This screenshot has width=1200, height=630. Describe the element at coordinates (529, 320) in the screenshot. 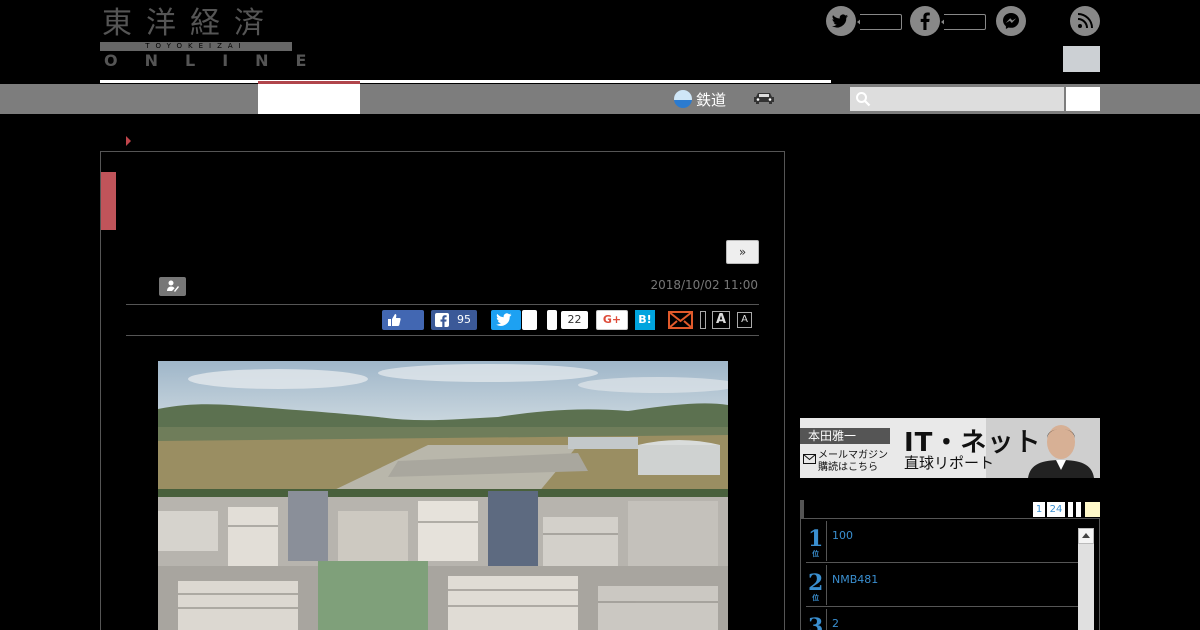

I see `twitter-share-count` at that location.